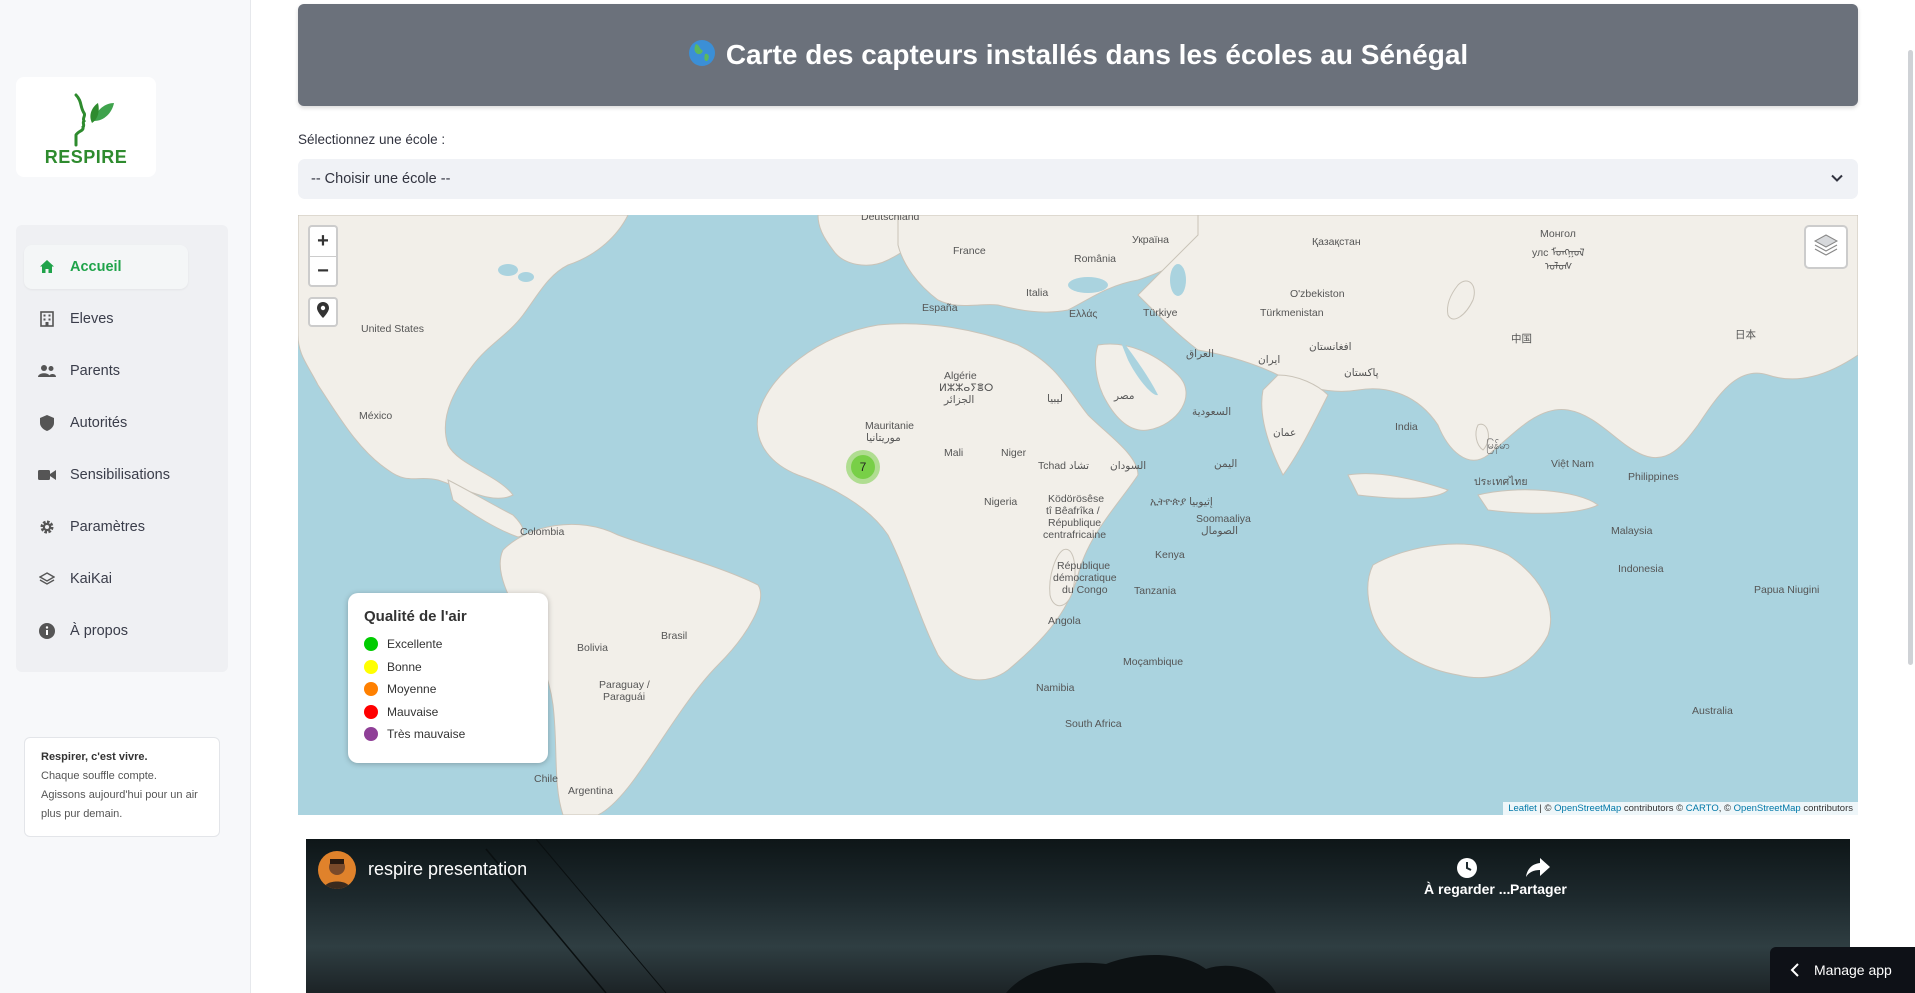 The width and height of the screenshot is (1915, 993). What do you see at coordinates (1787, 590) in the screenshot?
I see `map-label: Papua Niugini` at bounding box center [1787, 590].